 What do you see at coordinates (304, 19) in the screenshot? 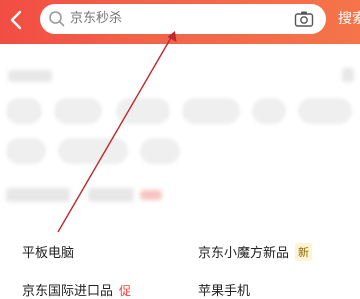
I see `camera-icon` at bounding box center [304, 19].